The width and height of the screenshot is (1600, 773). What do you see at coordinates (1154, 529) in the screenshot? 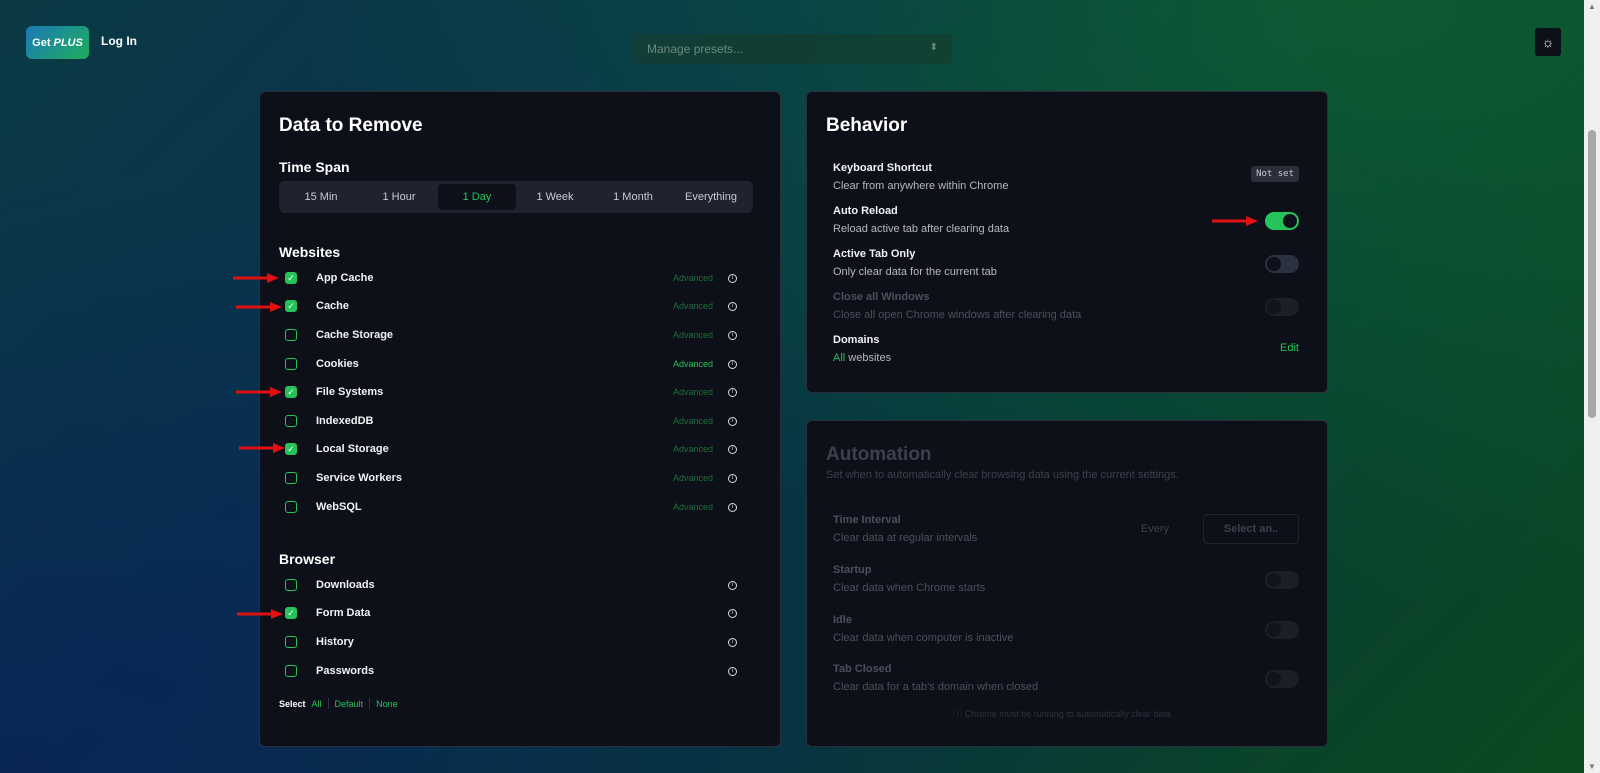
I see `every-label: Every` at bounding box center [1154, 529].